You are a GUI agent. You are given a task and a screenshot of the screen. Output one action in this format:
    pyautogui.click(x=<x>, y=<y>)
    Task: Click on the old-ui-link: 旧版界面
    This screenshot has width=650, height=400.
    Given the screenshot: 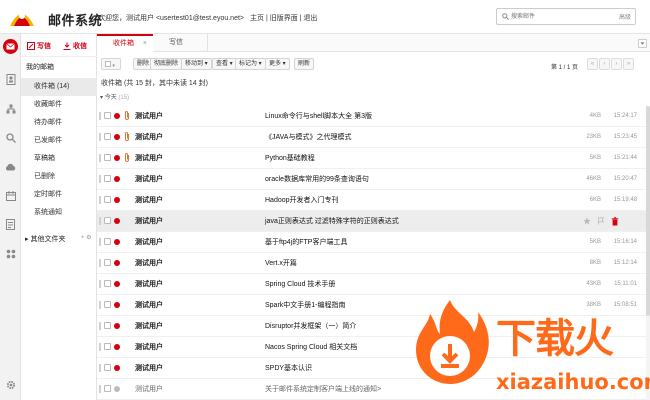 What is the action you would take?
    pyautogui.click(x=284, y=18)
    